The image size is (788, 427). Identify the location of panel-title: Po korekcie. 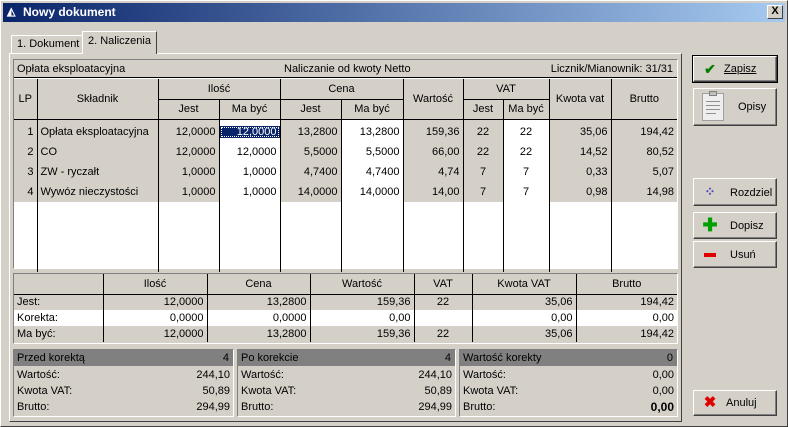
(270, 358).